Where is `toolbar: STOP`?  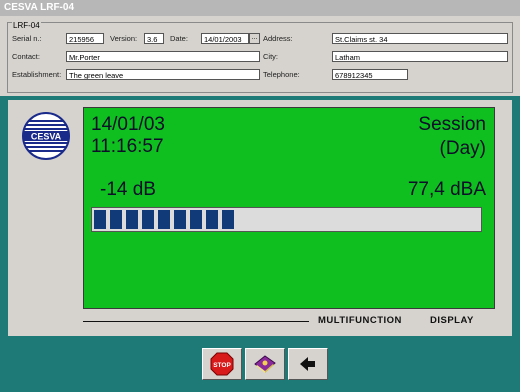
toolbar: STOP is located at coordinates (266, 364).